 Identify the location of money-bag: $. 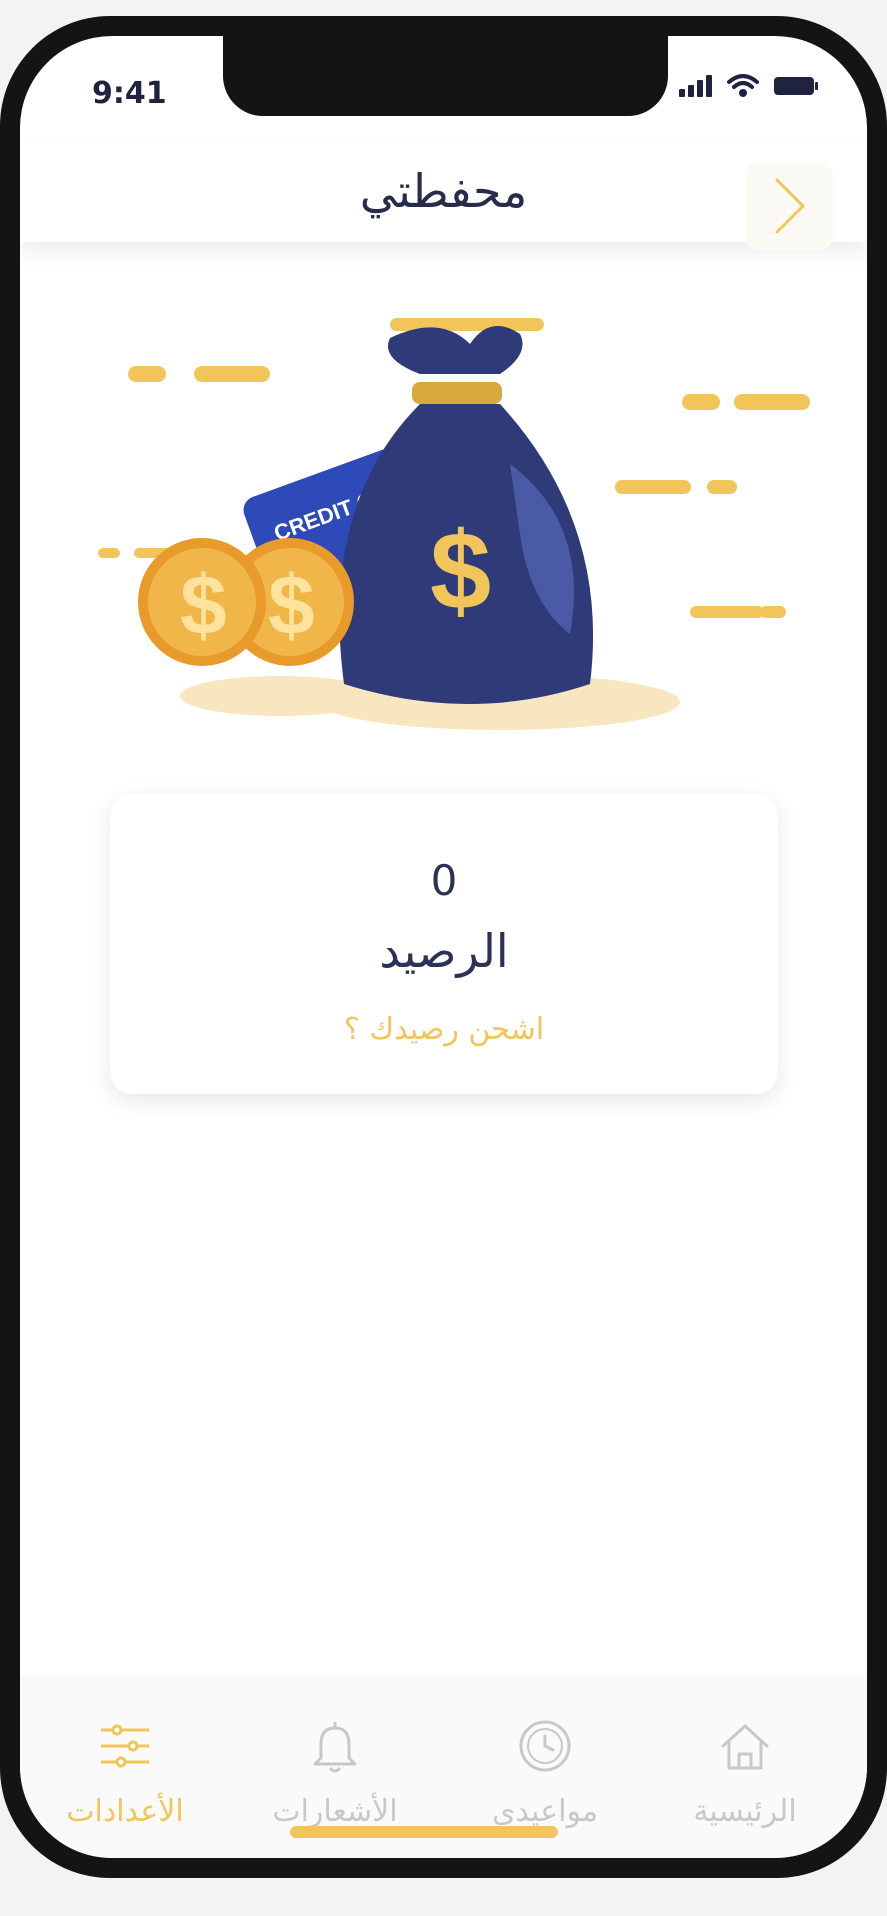
(466, 515).